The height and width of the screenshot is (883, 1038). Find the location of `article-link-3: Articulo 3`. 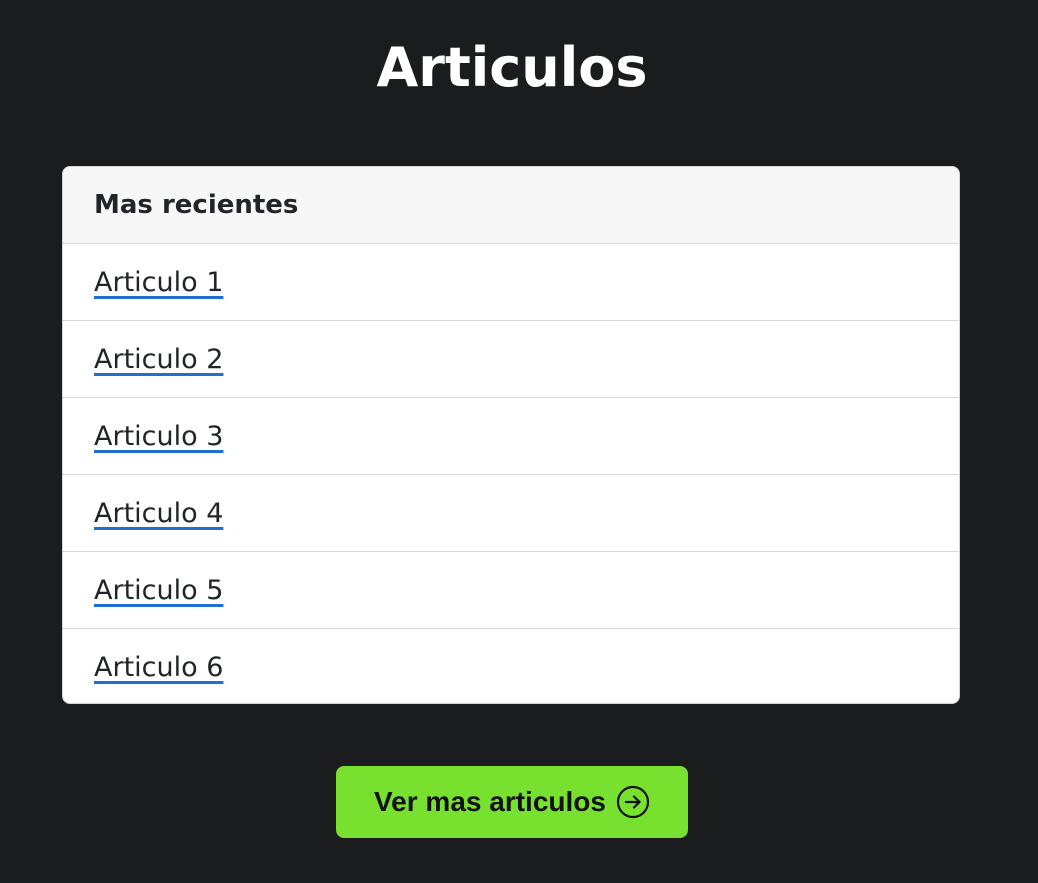

article-link-3: Articulo 3 is located at coordinates (158, 436).